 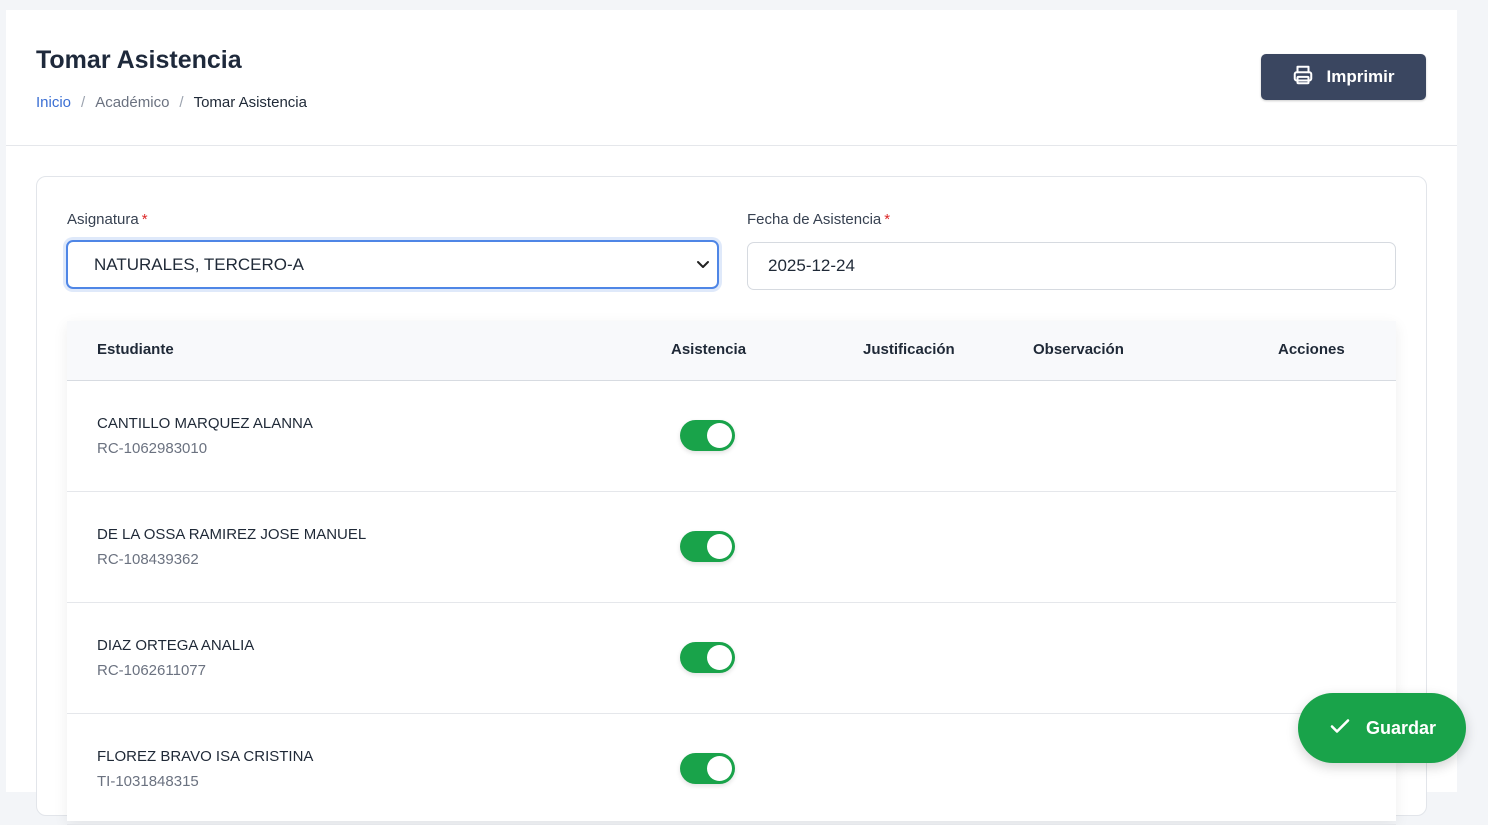 I want to click on print-button: Imprimir, so click(x=1343, y=77).